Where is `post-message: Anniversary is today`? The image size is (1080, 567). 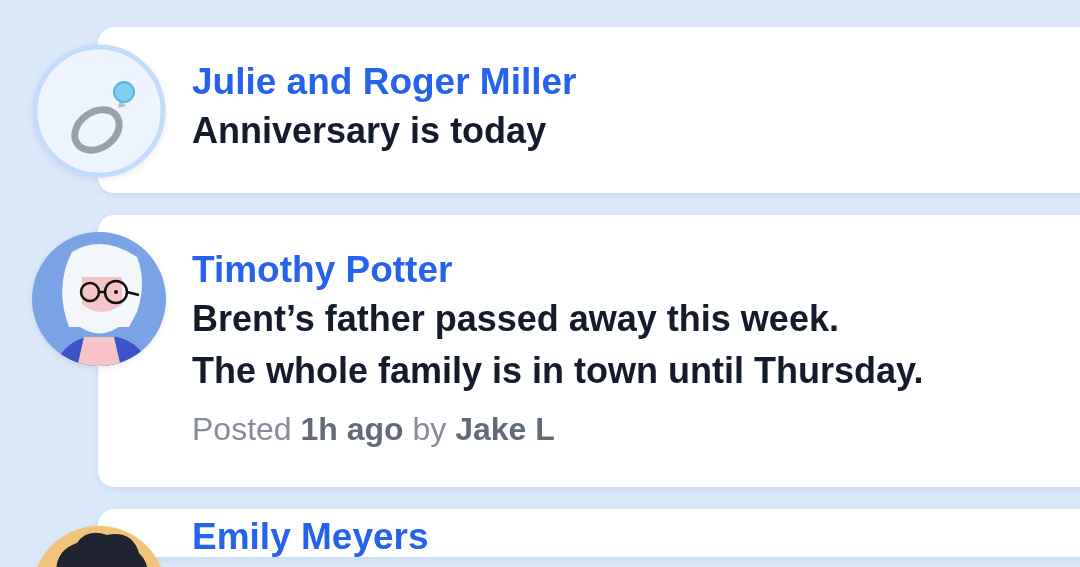
post-message: Anniversary is today is located at coordinates (370, 131).